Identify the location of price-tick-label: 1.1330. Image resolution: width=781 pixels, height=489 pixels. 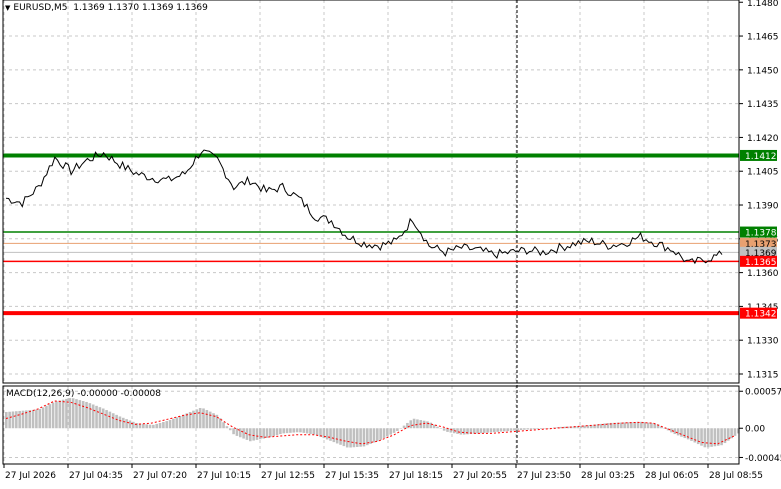
(763, 342).